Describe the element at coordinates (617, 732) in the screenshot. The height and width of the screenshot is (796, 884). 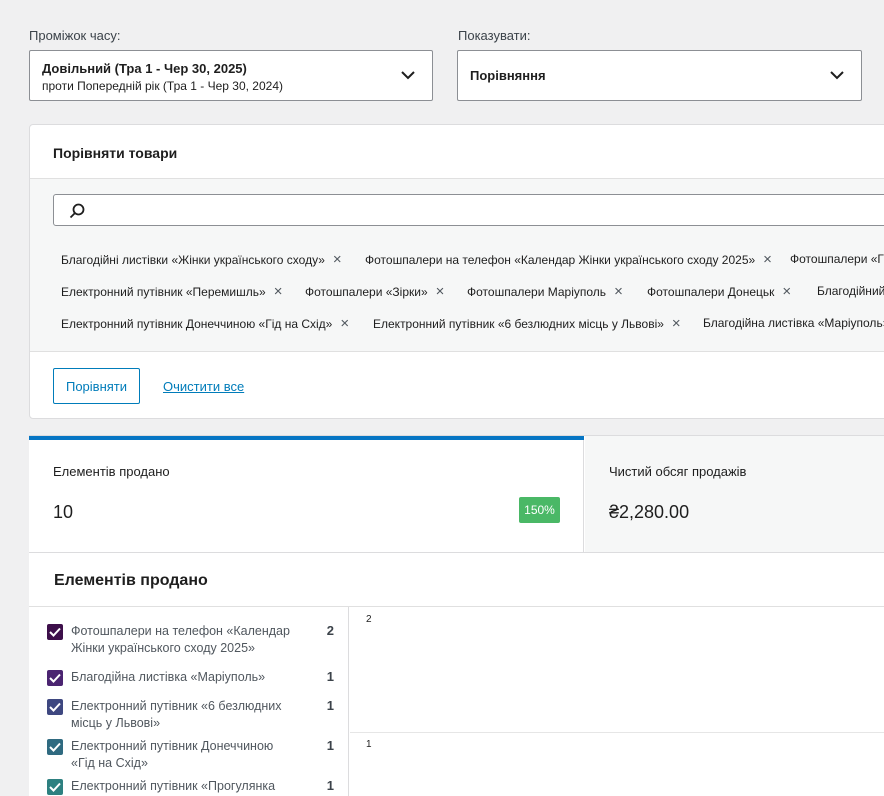
I see `gridline` at that location.